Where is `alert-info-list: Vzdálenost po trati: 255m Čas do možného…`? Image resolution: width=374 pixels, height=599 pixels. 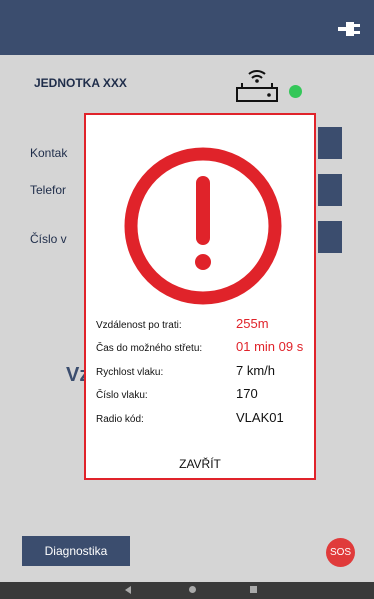 alert-info-list: Vzdálenost po trati: 255m Čas do možného… is located at coordinates (204, 368).